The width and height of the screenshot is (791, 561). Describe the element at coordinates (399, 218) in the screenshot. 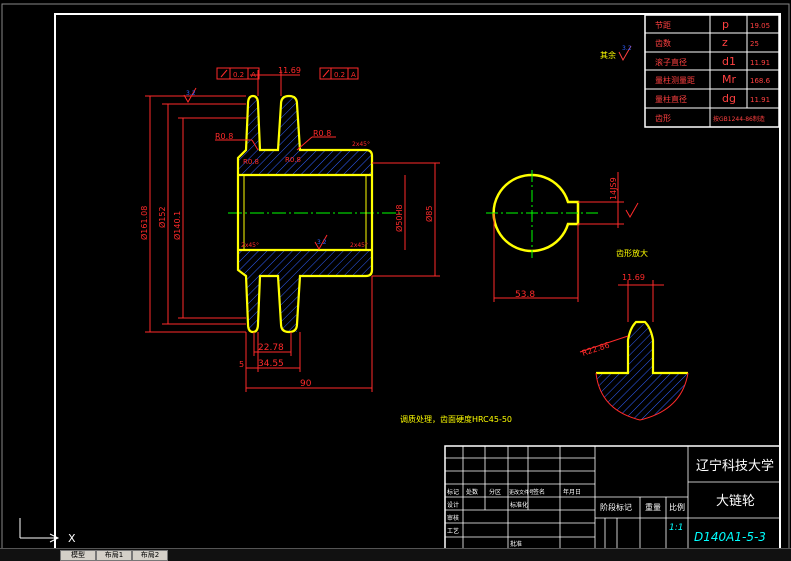

I see `dim-dia-bore: Ø50H8` at that location.